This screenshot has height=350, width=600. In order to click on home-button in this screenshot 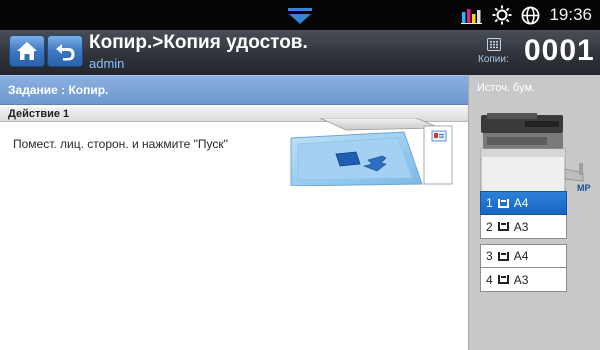, I will do `click(27, 51)`.